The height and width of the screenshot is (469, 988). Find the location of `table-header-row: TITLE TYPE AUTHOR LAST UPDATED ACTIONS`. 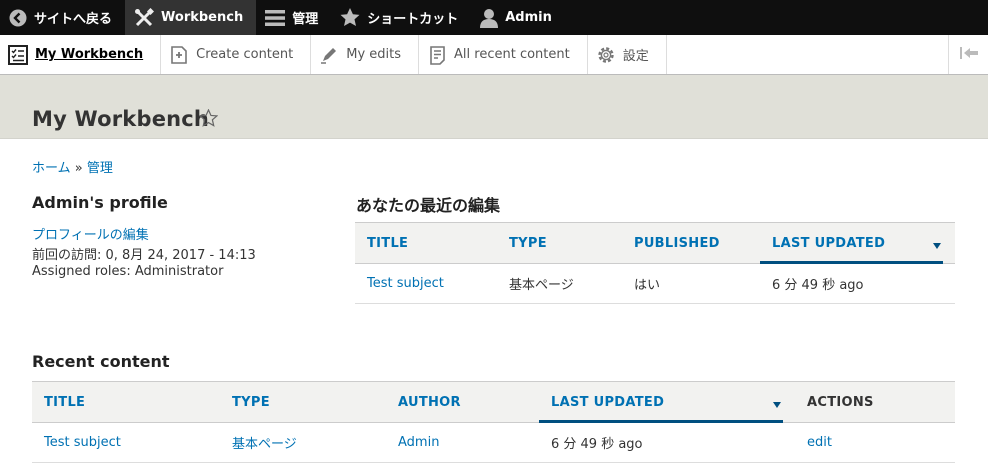

table-header-row: TITLE TYPE AUTHOR LAST UPDATED ACTIONS is located at coordinates (493, 402).